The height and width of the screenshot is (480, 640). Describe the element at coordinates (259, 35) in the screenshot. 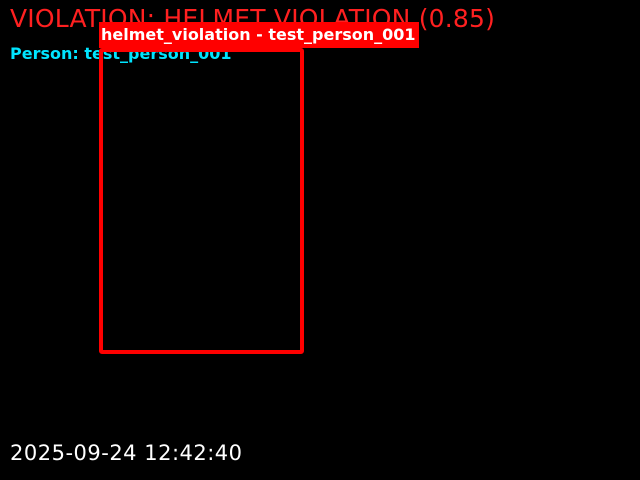

I see `detection-label: helmet_violation - test_person_001` at that location.